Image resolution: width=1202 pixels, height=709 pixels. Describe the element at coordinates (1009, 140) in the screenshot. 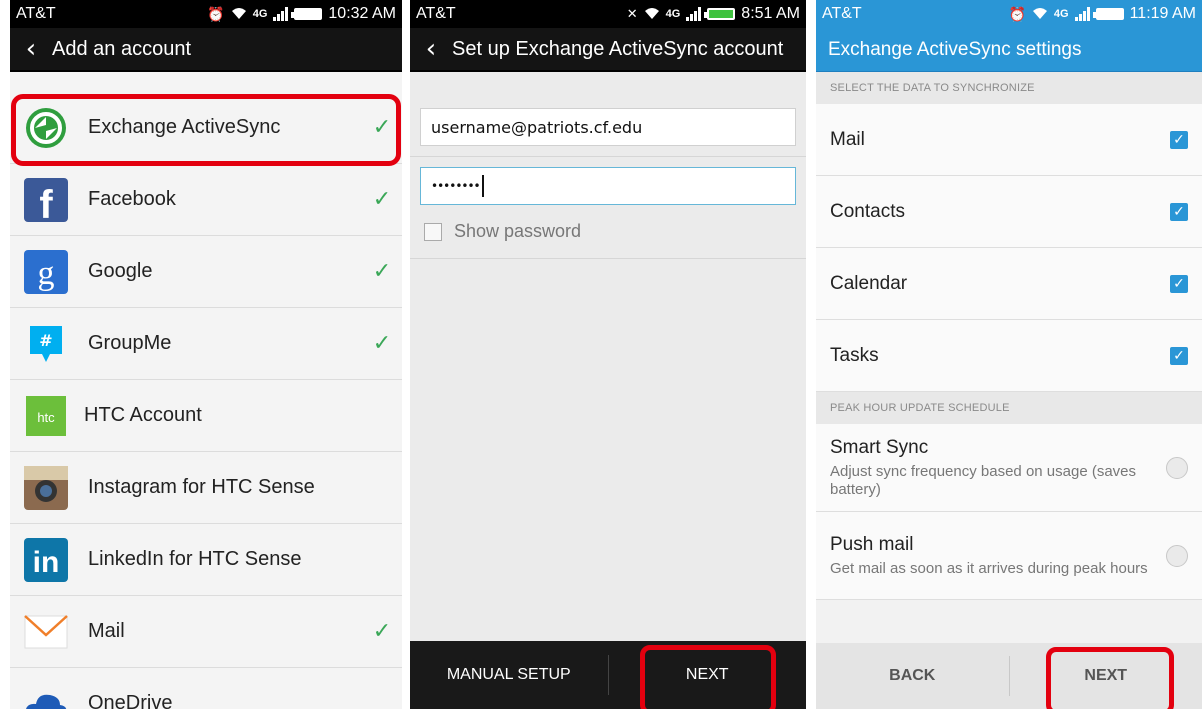

I see `sync-item-mail: Mail ✓` at that location.